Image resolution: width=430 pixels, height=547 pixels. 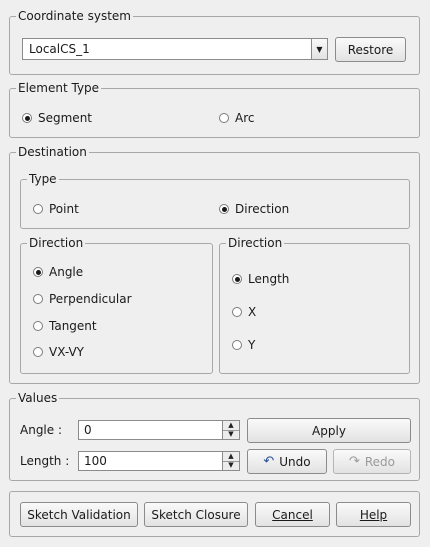 I want to click on radio-x: X, so click(x=244, y=312).